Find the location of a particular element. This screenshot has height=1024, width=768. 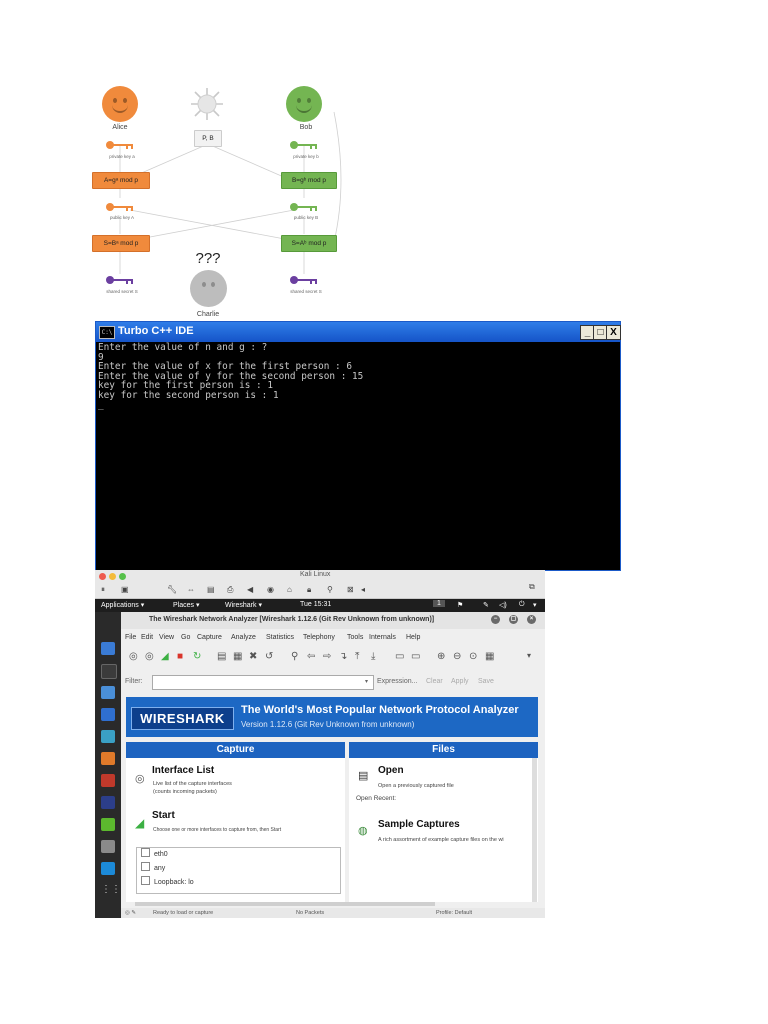

volume-icon: ◁) is located at coordinates (503, 605).